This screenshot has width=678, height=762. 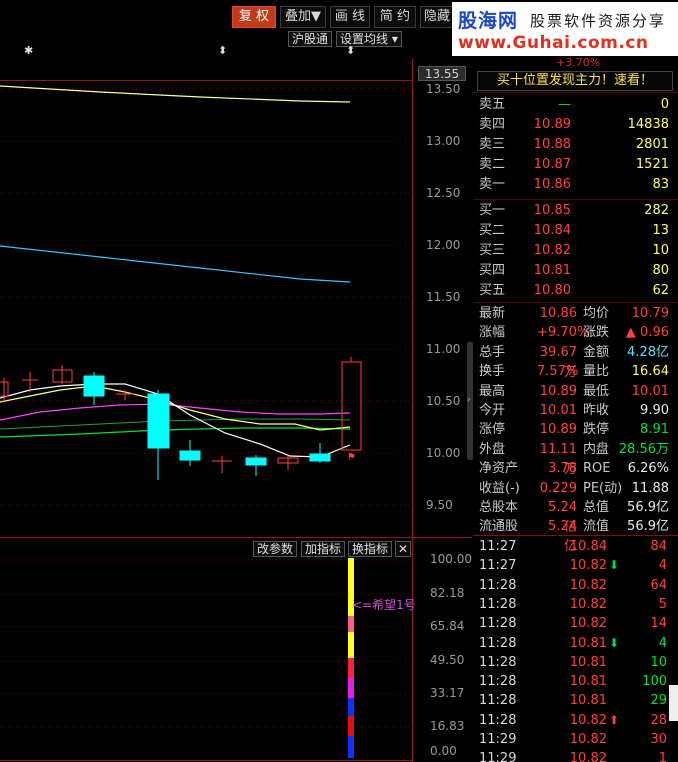 What do you see at coordinates (552, 230) in the screenshot?
I see `level-price: 10.84` at bounding box center [552, 230].